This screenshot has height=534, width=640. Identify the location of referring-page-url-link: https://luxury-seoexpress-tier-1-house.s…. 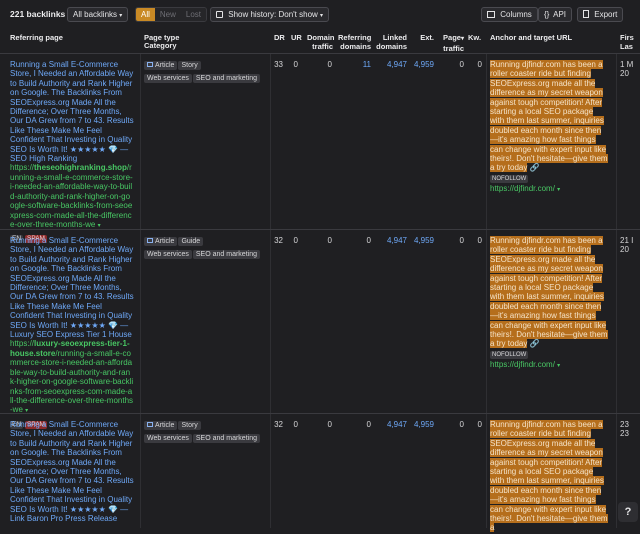
(71, 376).